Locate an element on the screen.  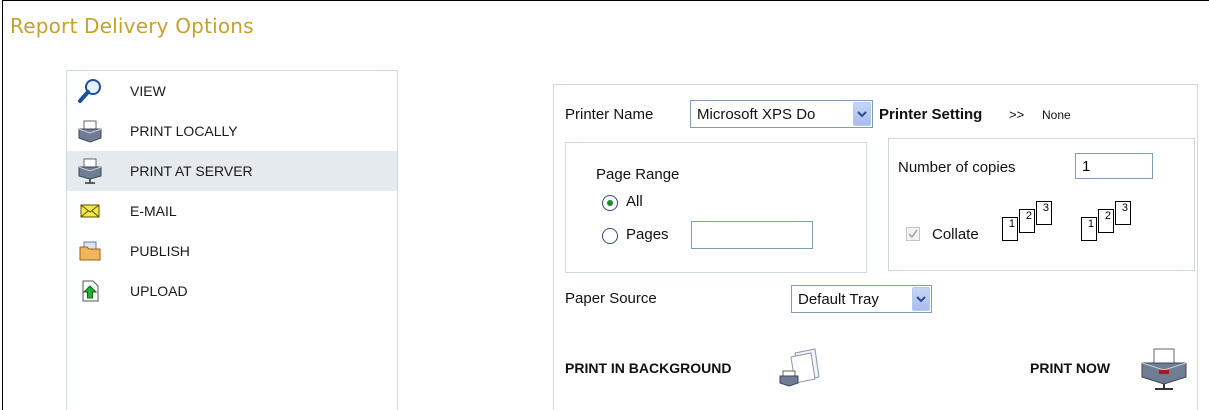
menu-item-publish: PUBLISH is located at coordinates (232, 251).